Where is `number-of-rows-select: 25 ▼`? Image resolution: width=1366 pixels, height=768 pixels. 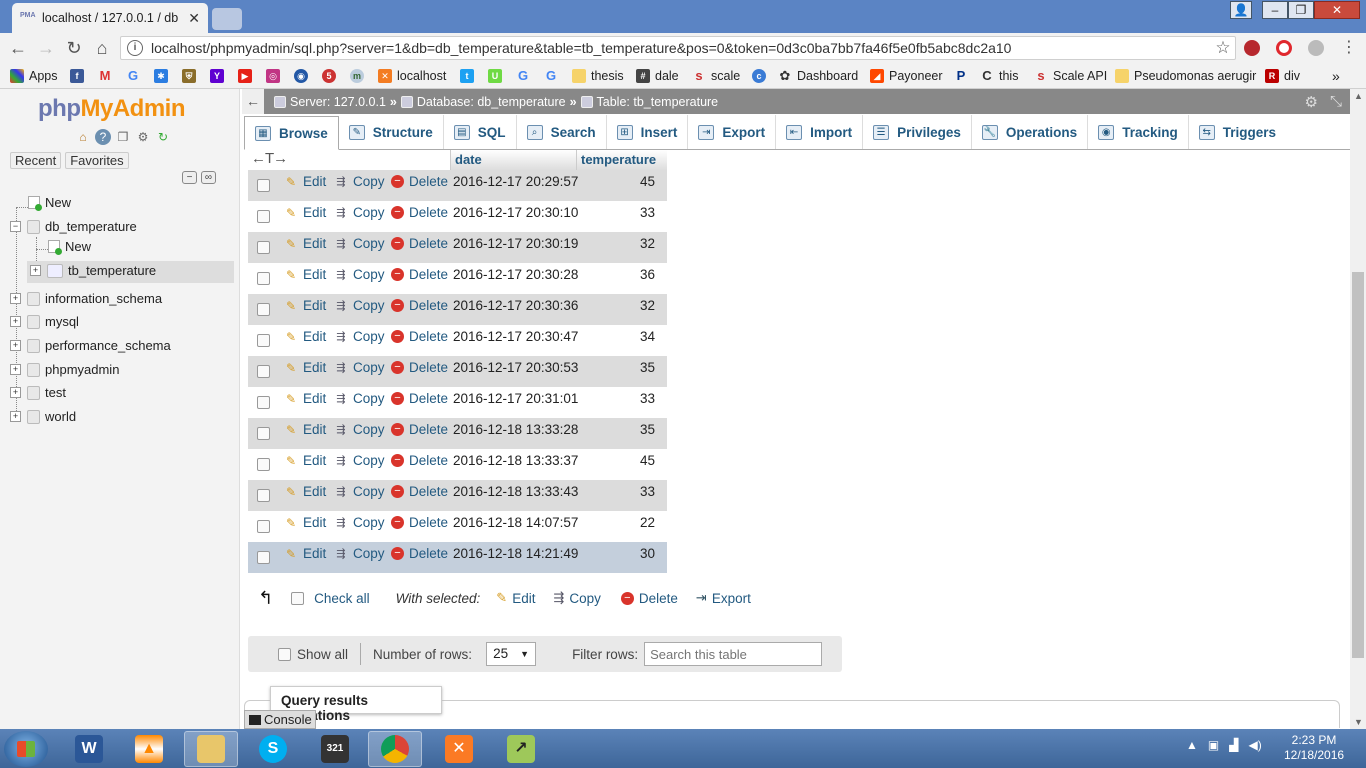
number-of-rows-select: 25 ▼ is located at coordinates (511, 654).